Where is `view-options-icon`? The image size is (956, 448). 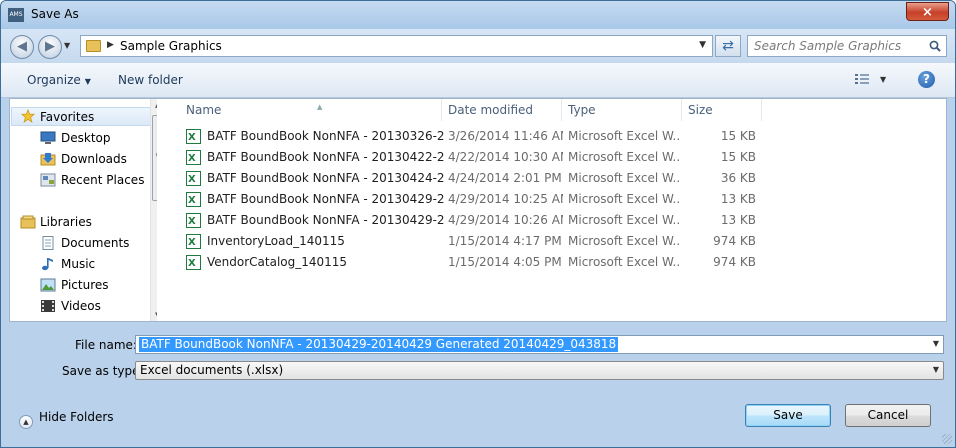 view-options-icon is located at coordinates (862, 80).